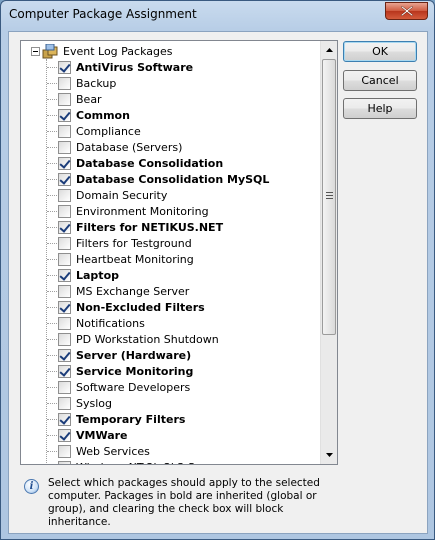 This screenshot has width=435, height=540. I want to click on package-item: AntiVirus Software, so click(120, 67).